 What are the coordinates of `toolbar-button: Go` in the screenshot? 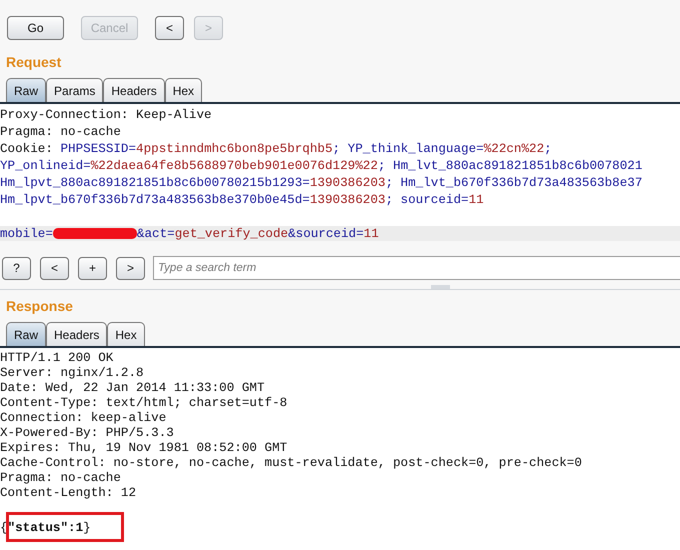 It's located at (35, 28).